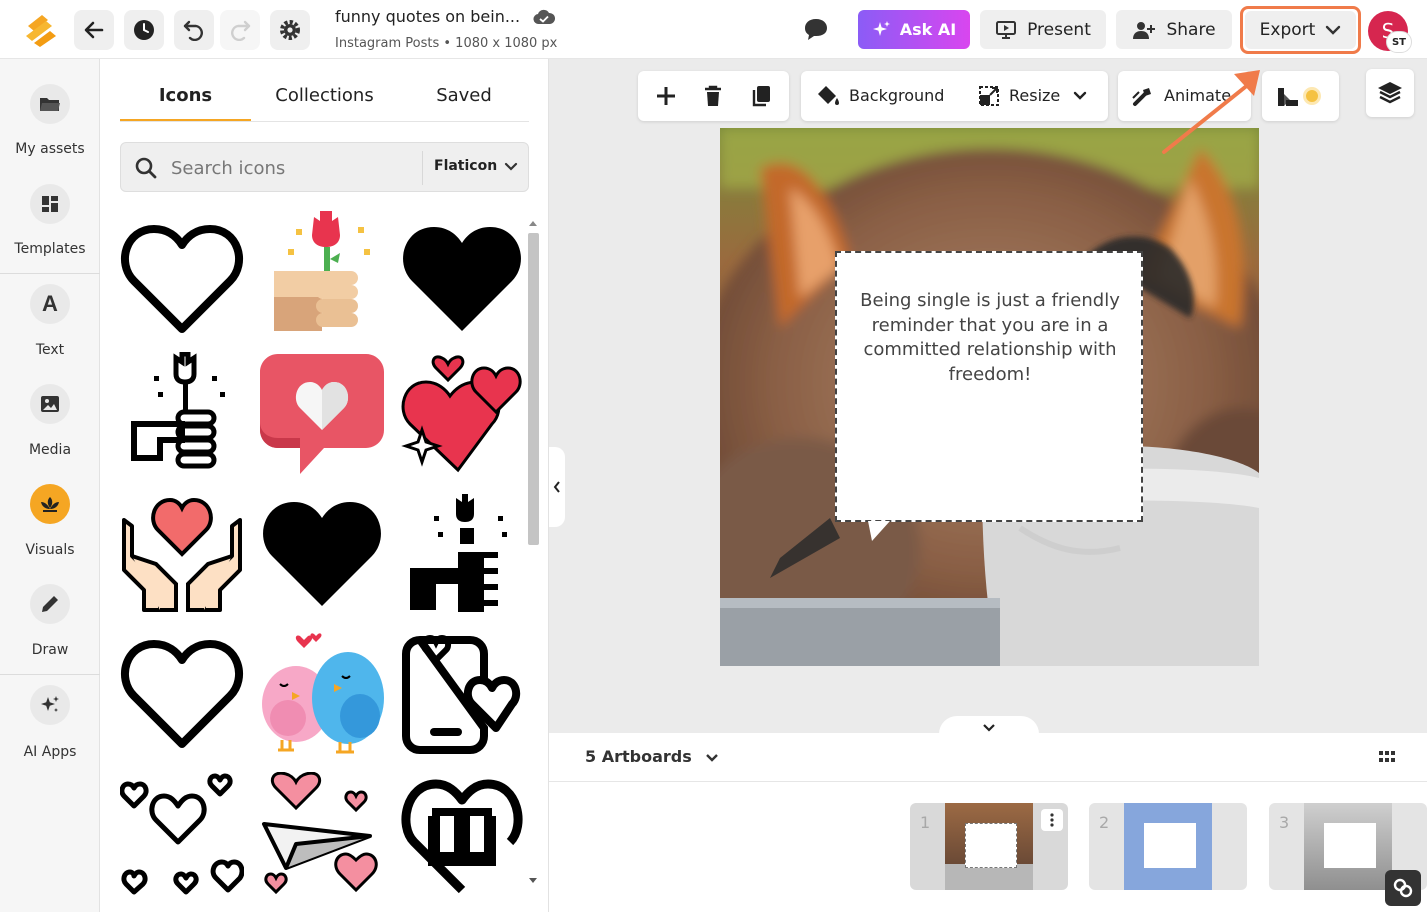  Describe the element at coordinates (50, 329) in the screenshot. I see `rail-item-text: A Text` at that location.